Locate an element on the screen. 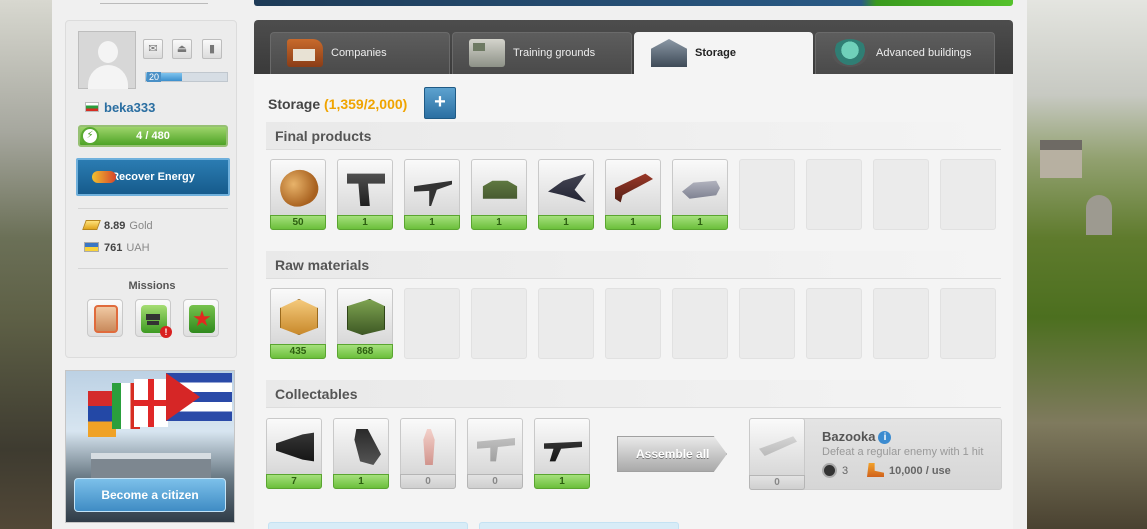  gun-part-icon is located at coordinates (496, 450).